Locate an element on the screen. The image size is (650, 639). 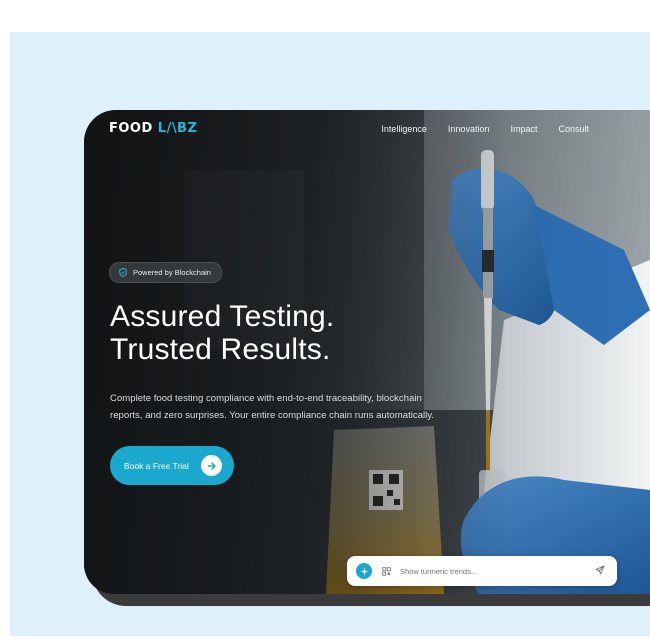
nav-impact: Impact is located at coordinates (523, 129).